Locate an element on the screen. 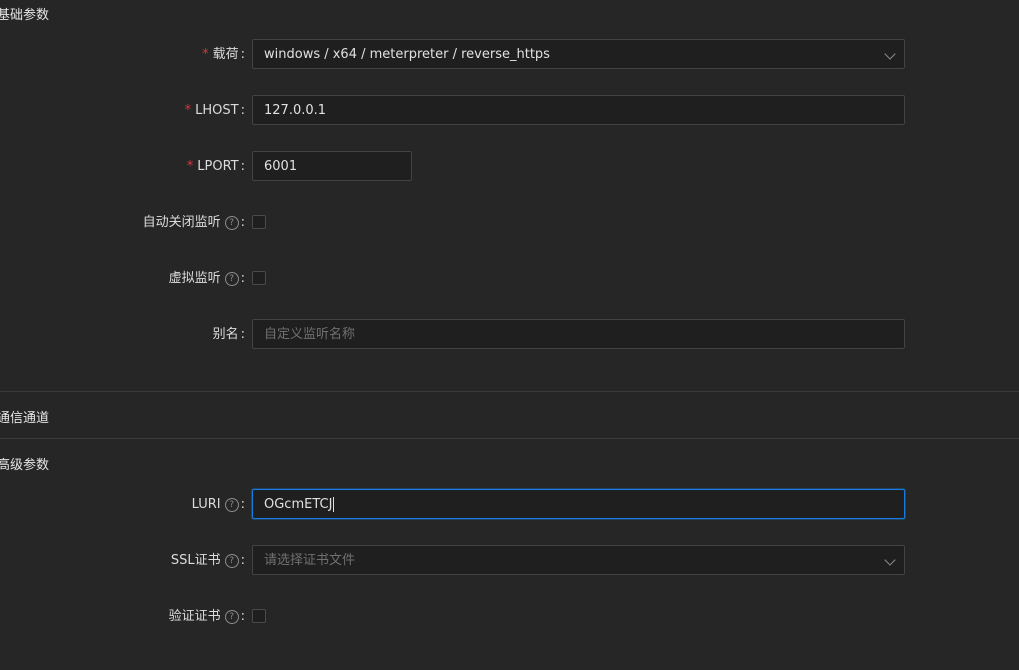 The width and height of the screenshot is (1019, 670). text-caret is located at coordinates (334, 504).